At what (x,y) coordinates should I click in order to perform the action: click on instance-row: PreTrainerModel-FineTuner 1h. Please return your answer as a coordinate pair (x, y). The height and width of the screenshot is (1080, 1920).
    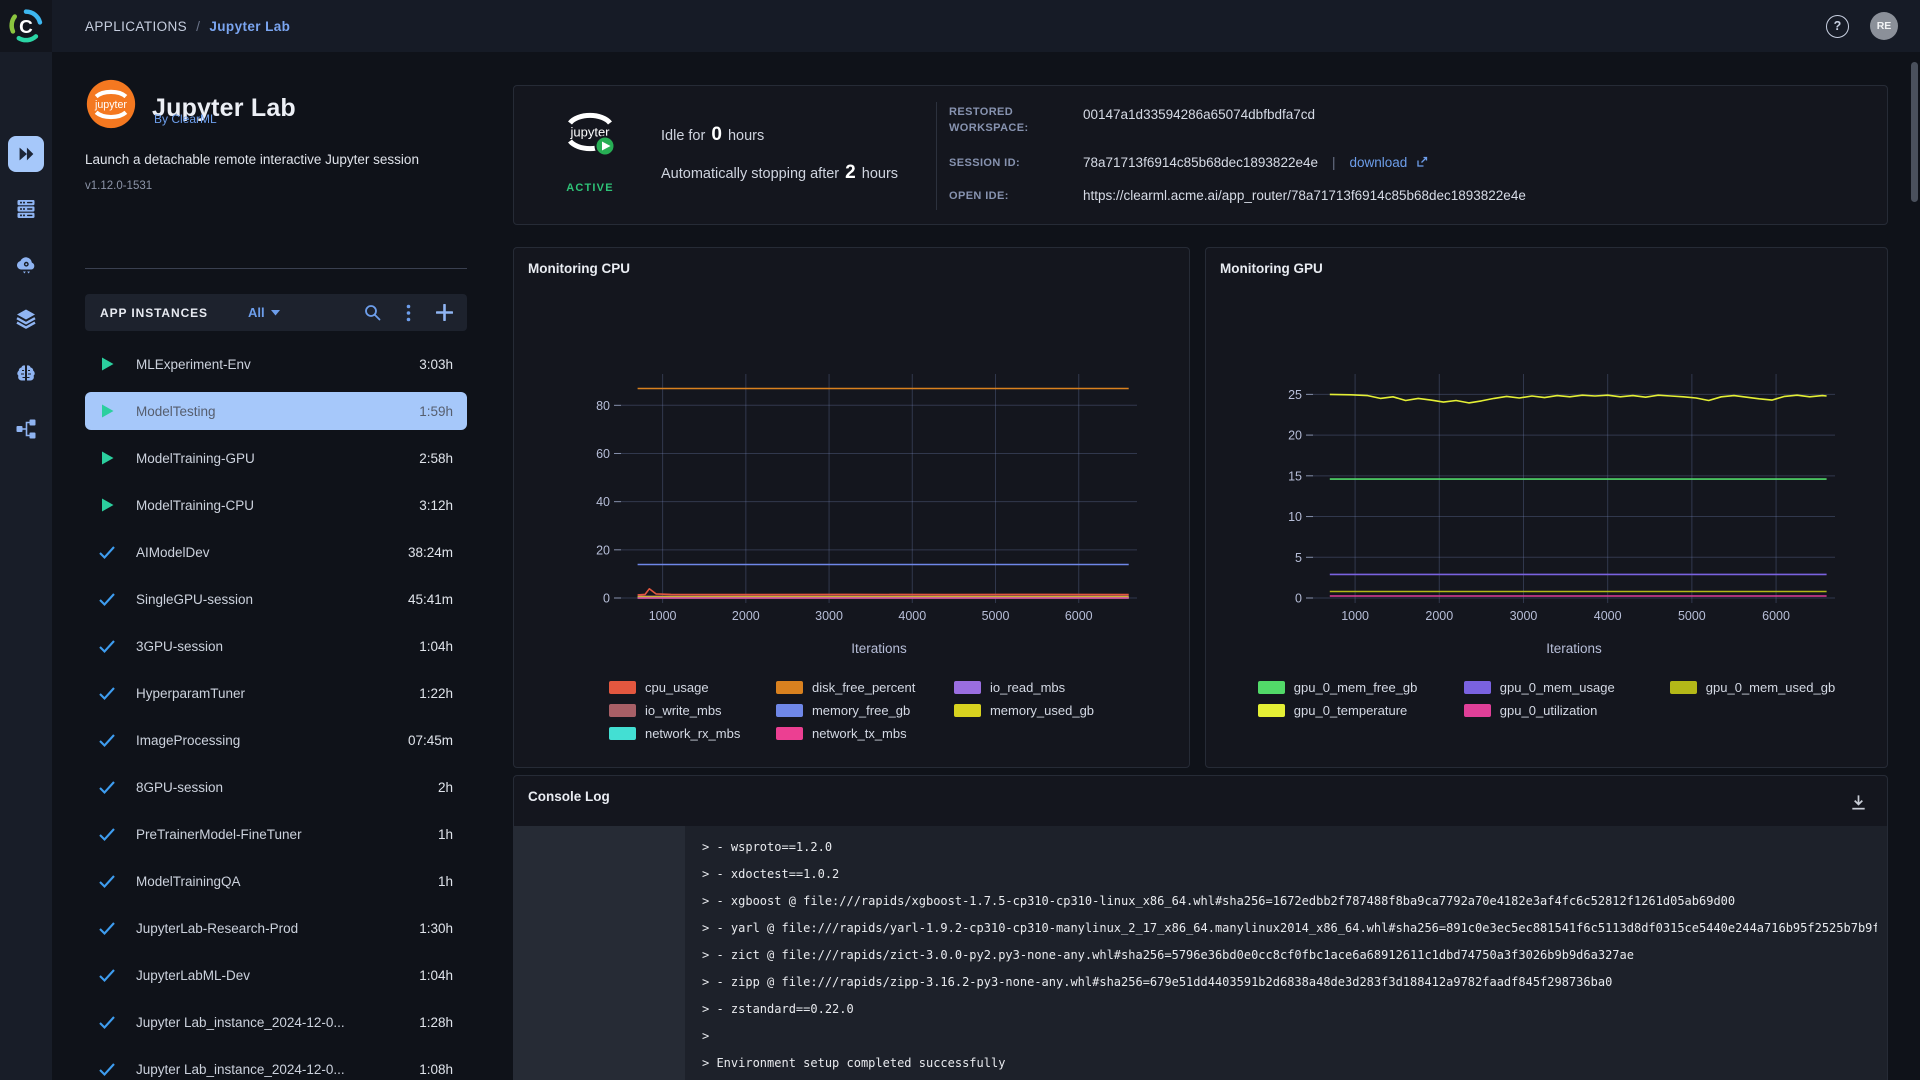
    Looking at the image, I should click on (276, 834).